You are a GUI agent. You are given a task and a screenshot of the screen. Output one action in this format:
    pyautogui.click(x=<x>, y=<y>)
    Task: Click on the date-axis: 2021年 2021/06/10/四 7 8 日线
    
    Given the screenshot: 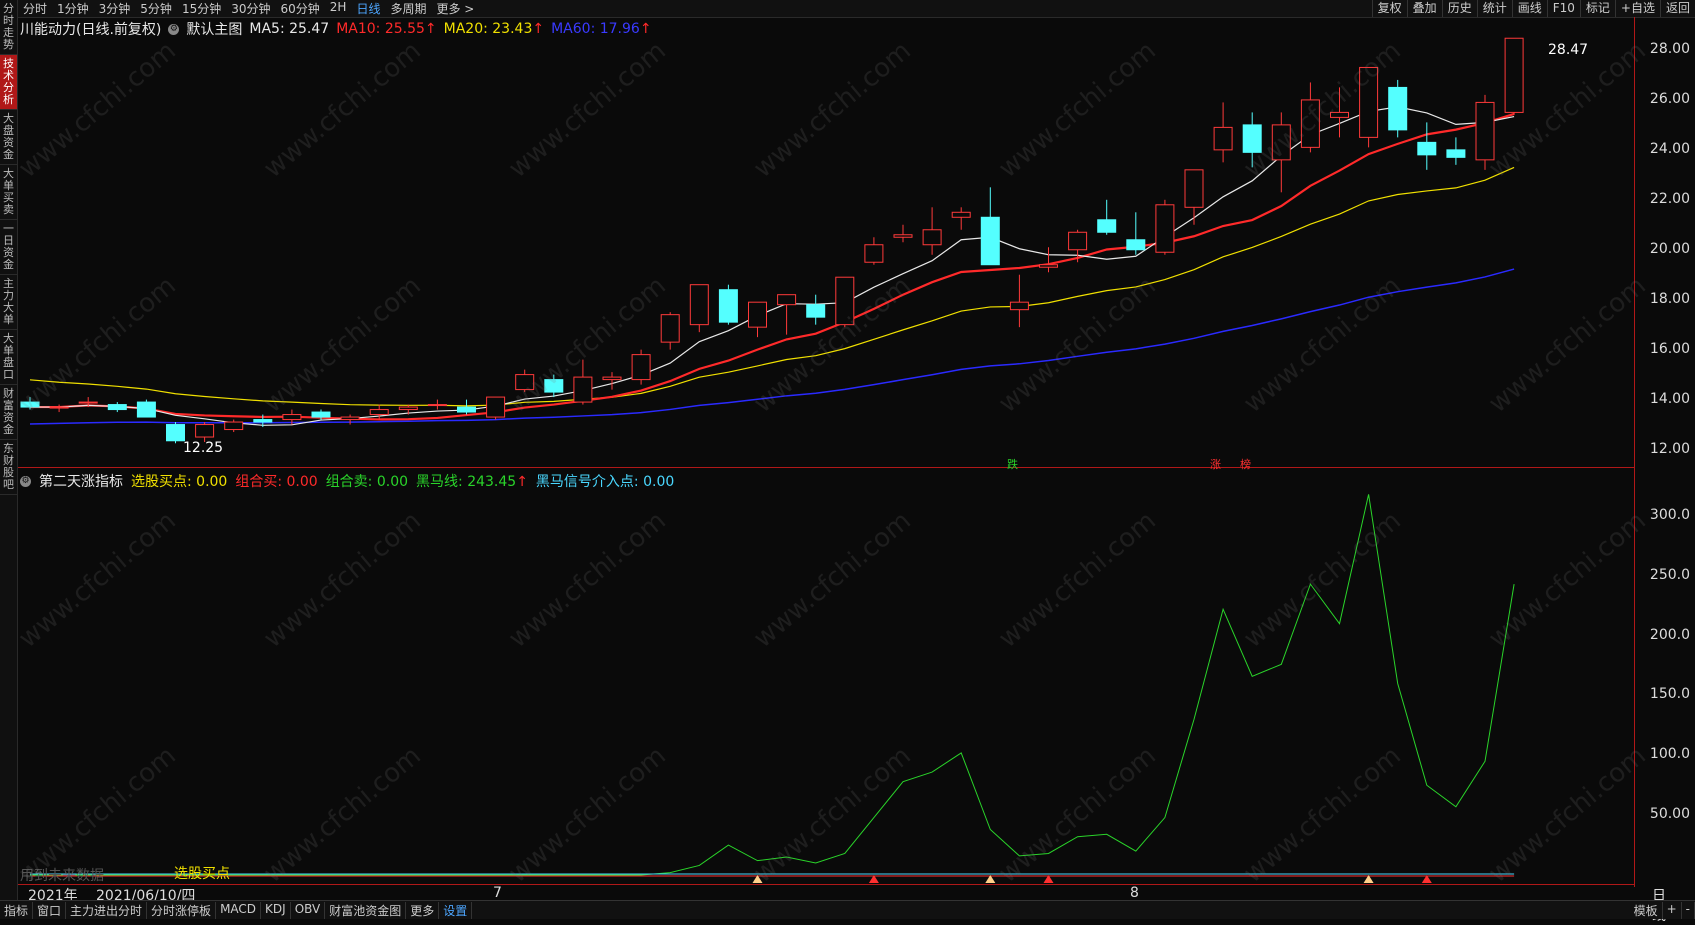 What is the action you would take?
    pyautogui.click(x=842, y=904)
    